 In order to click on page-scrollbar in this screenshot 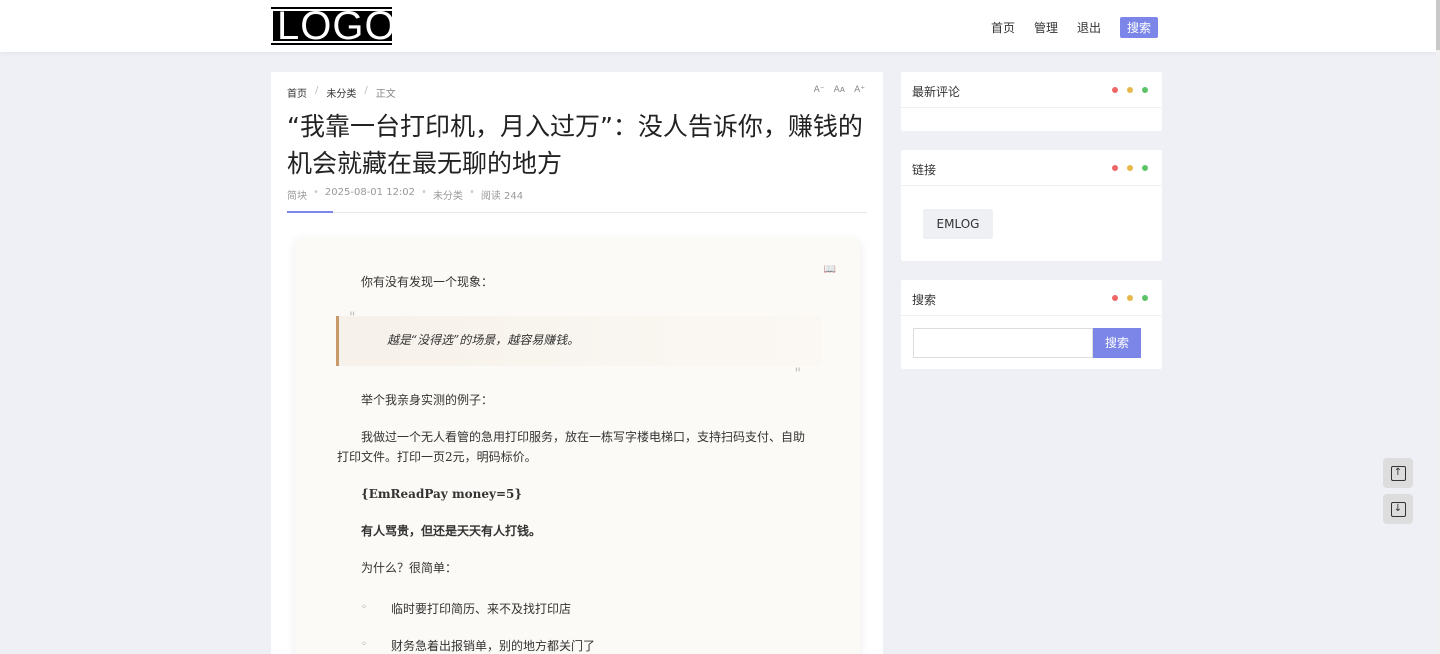, I will do `click(1438, 327)`.